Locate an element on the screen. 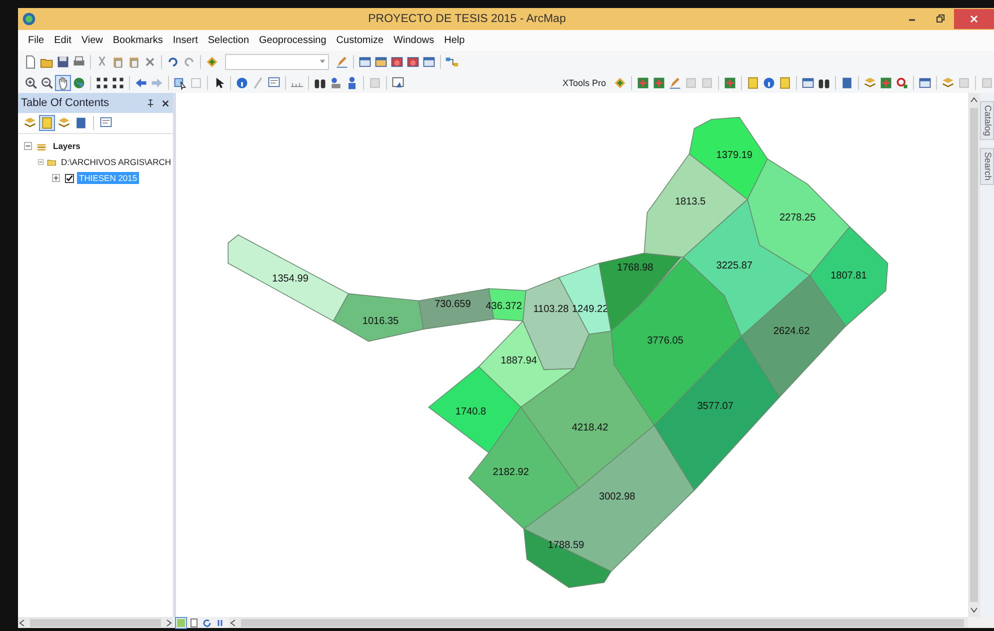 The height and width of the screenshot is (631, 994). menu-item: Customize is located at coordinates (360, 40).